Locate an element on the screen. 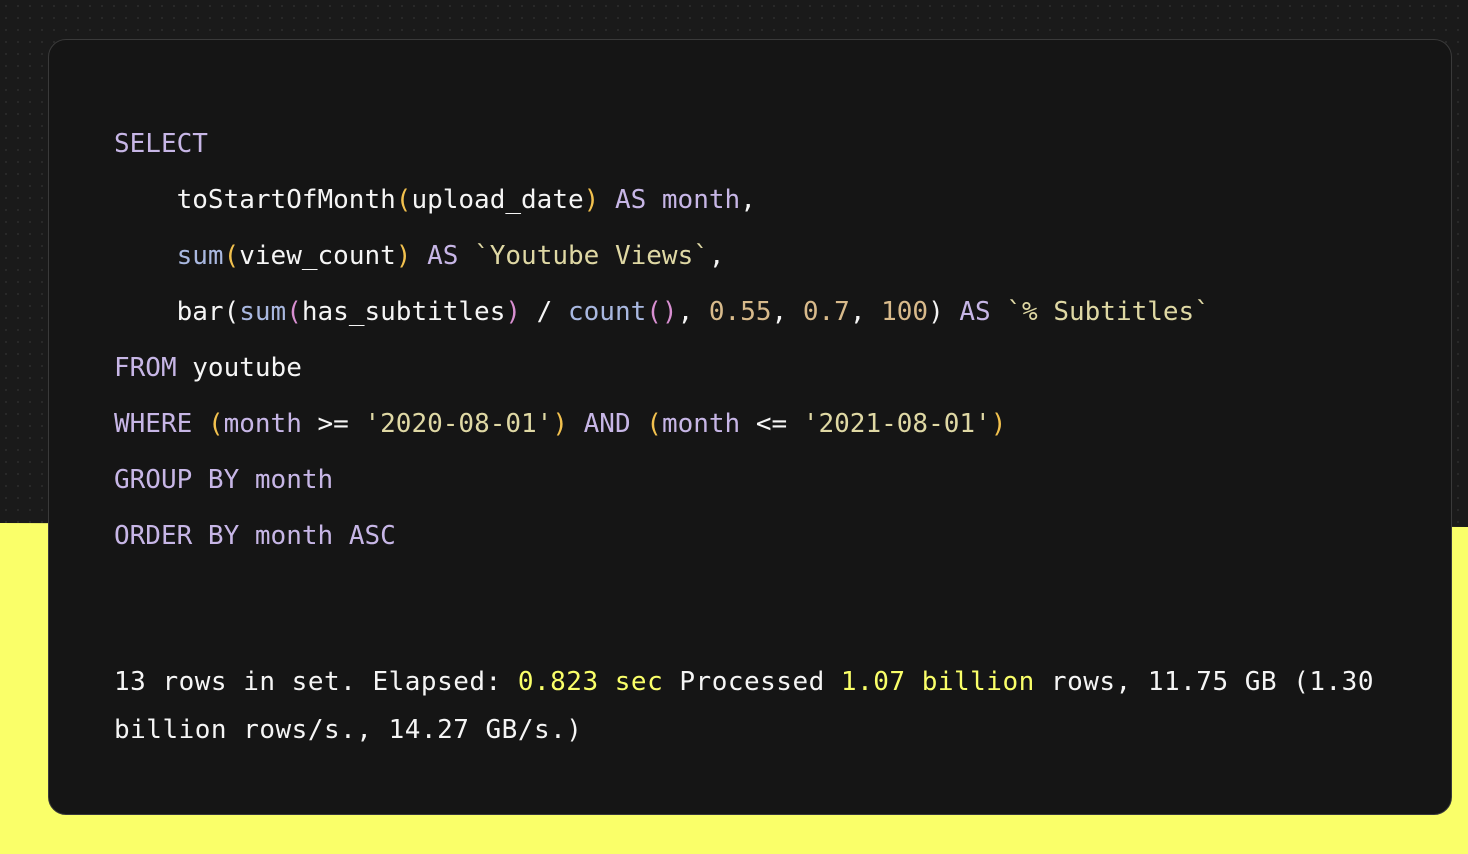 The height and width of the screenshot is (854, 1468). number-min: 0.55 is located at coordinates (740, 312).